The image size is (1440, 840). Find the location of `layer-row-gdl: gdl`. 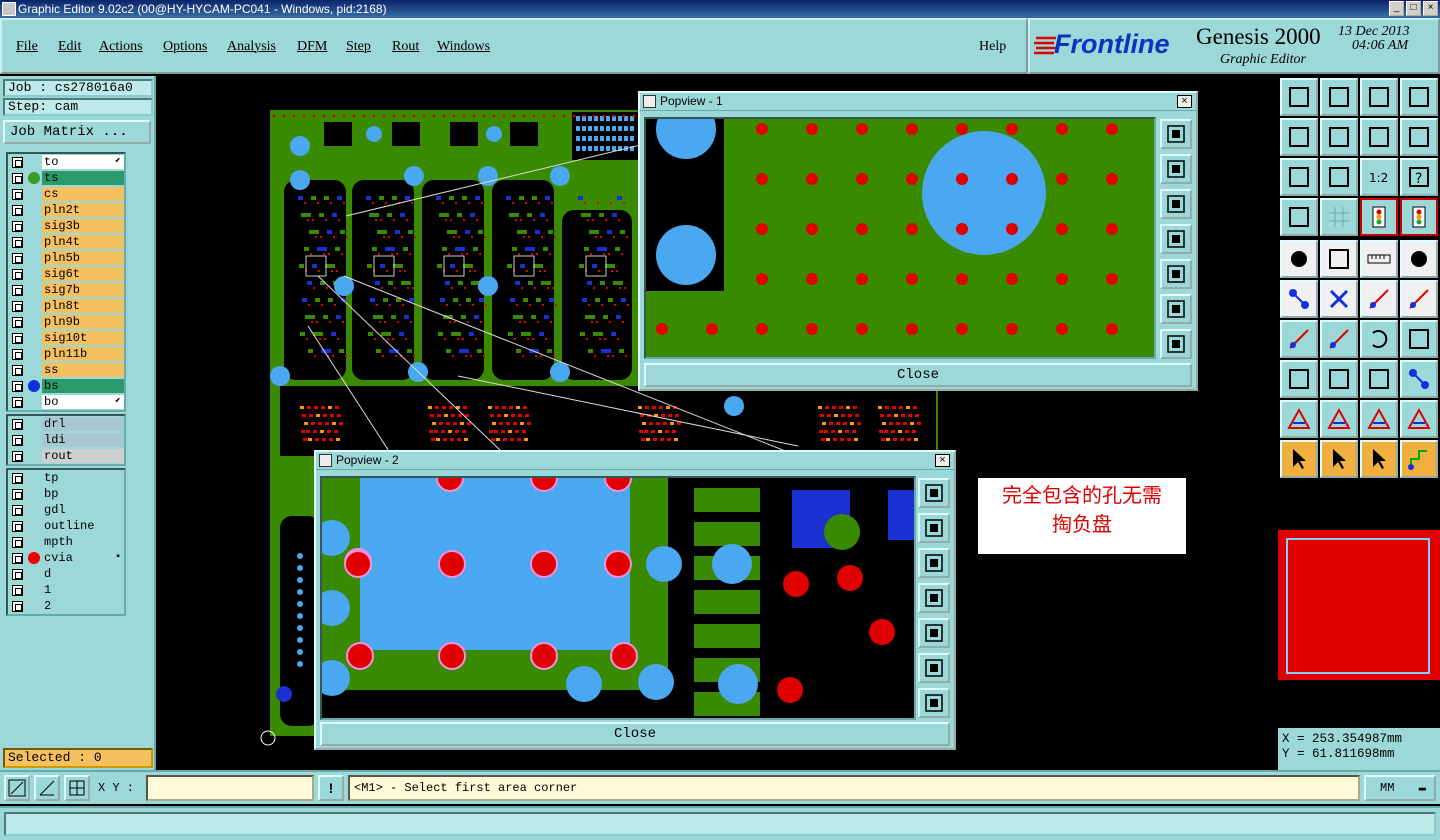

layer-row-gdl: gdl is located at coordinates (66, 510).